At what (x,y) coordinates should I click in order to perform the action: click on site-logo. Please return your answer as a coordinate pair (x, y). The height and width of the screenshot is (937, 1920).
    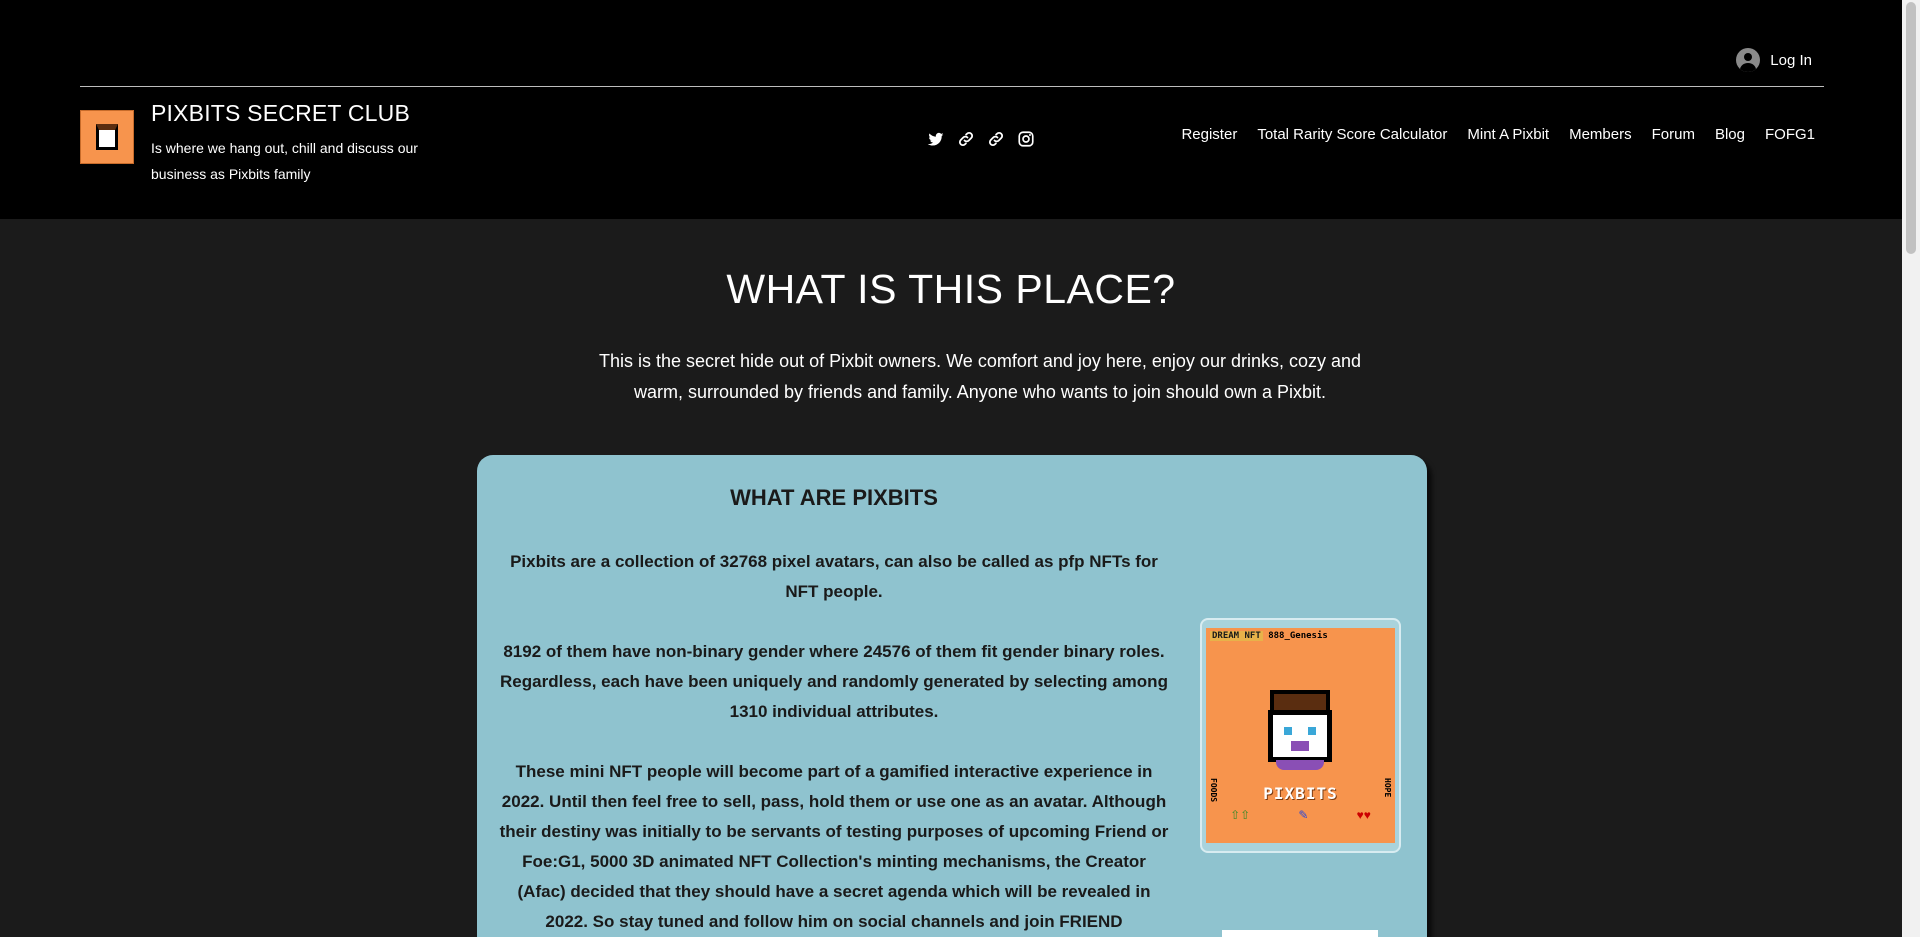
    Looking at the image, I should click on (107, 137).